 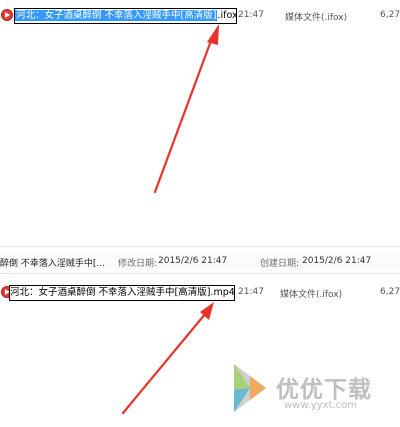 What do you see at coordinates (186, 109) in the screenshot?
I see `arrow-to-extension-top` at bounding box center [186, 109].